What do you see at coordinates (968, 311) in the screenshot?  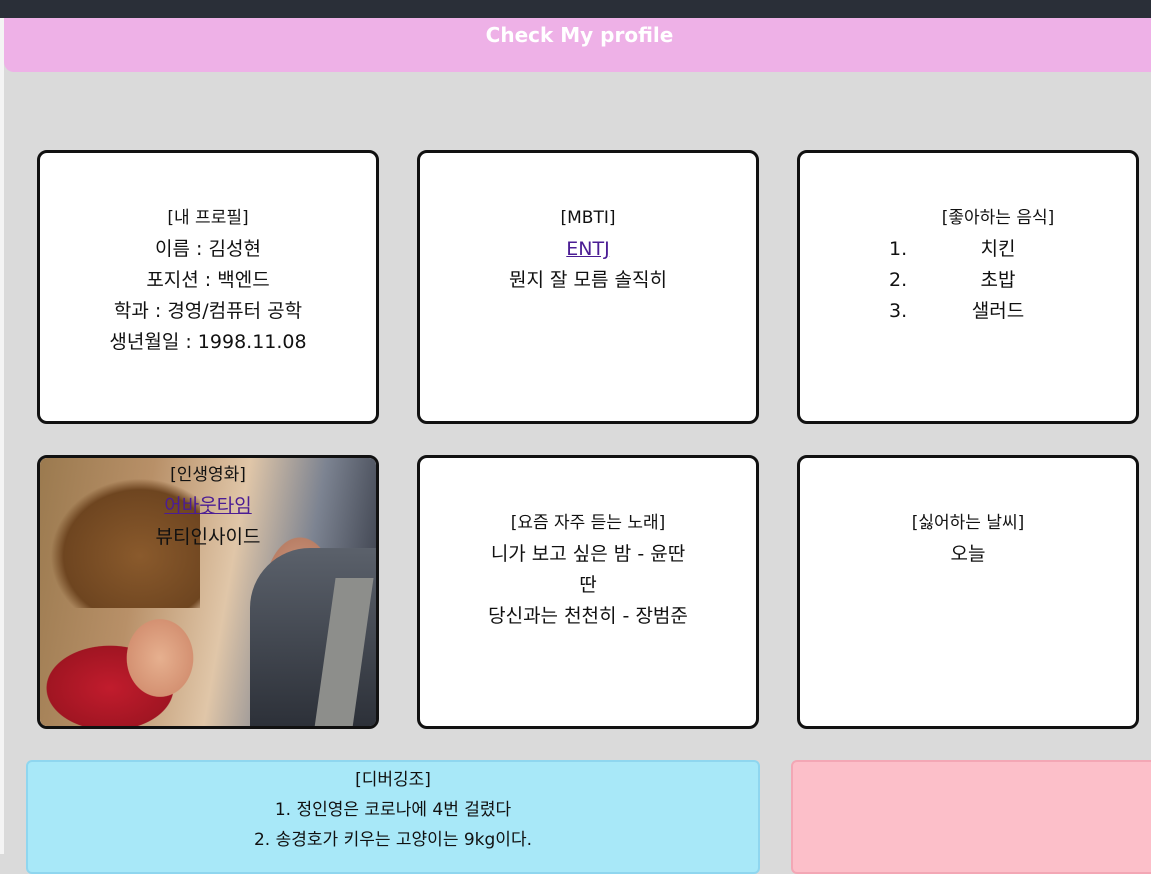 I see `food-item: 3. 샐러드` at bounding box center [968, 311].